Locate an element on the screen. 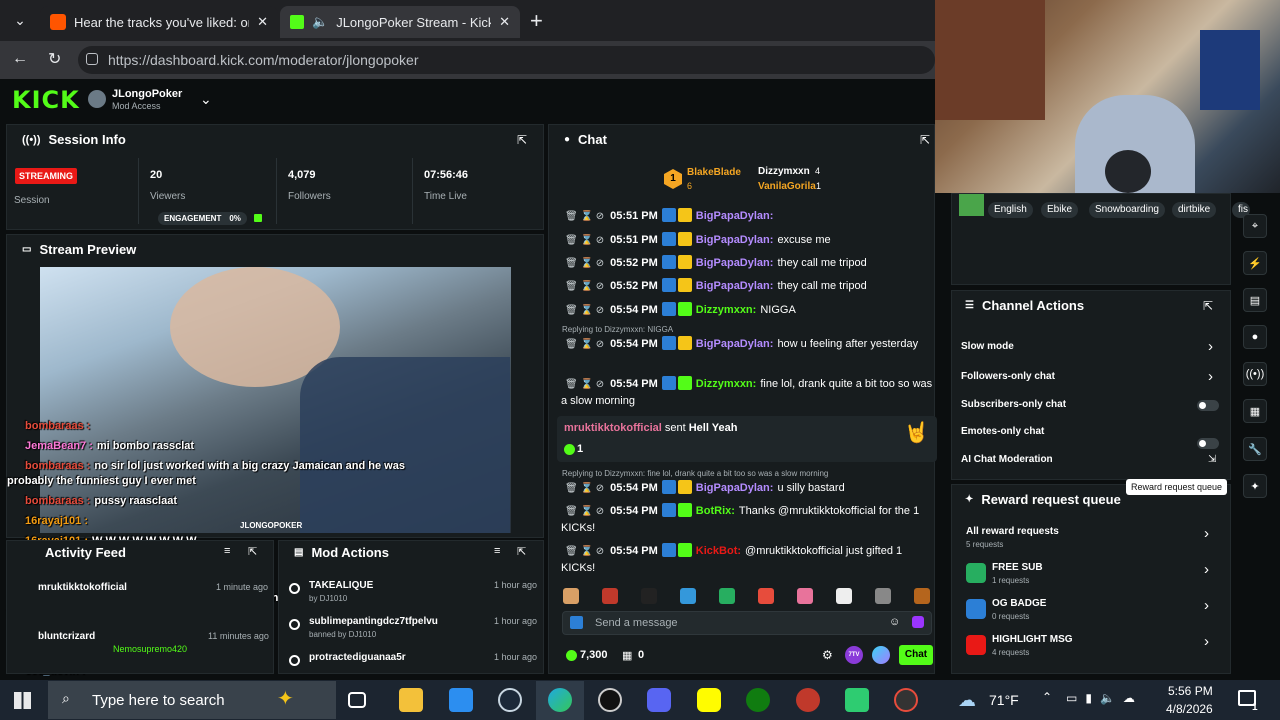  chat-bubble-icon: ● is located at coordinates (1255, 337).